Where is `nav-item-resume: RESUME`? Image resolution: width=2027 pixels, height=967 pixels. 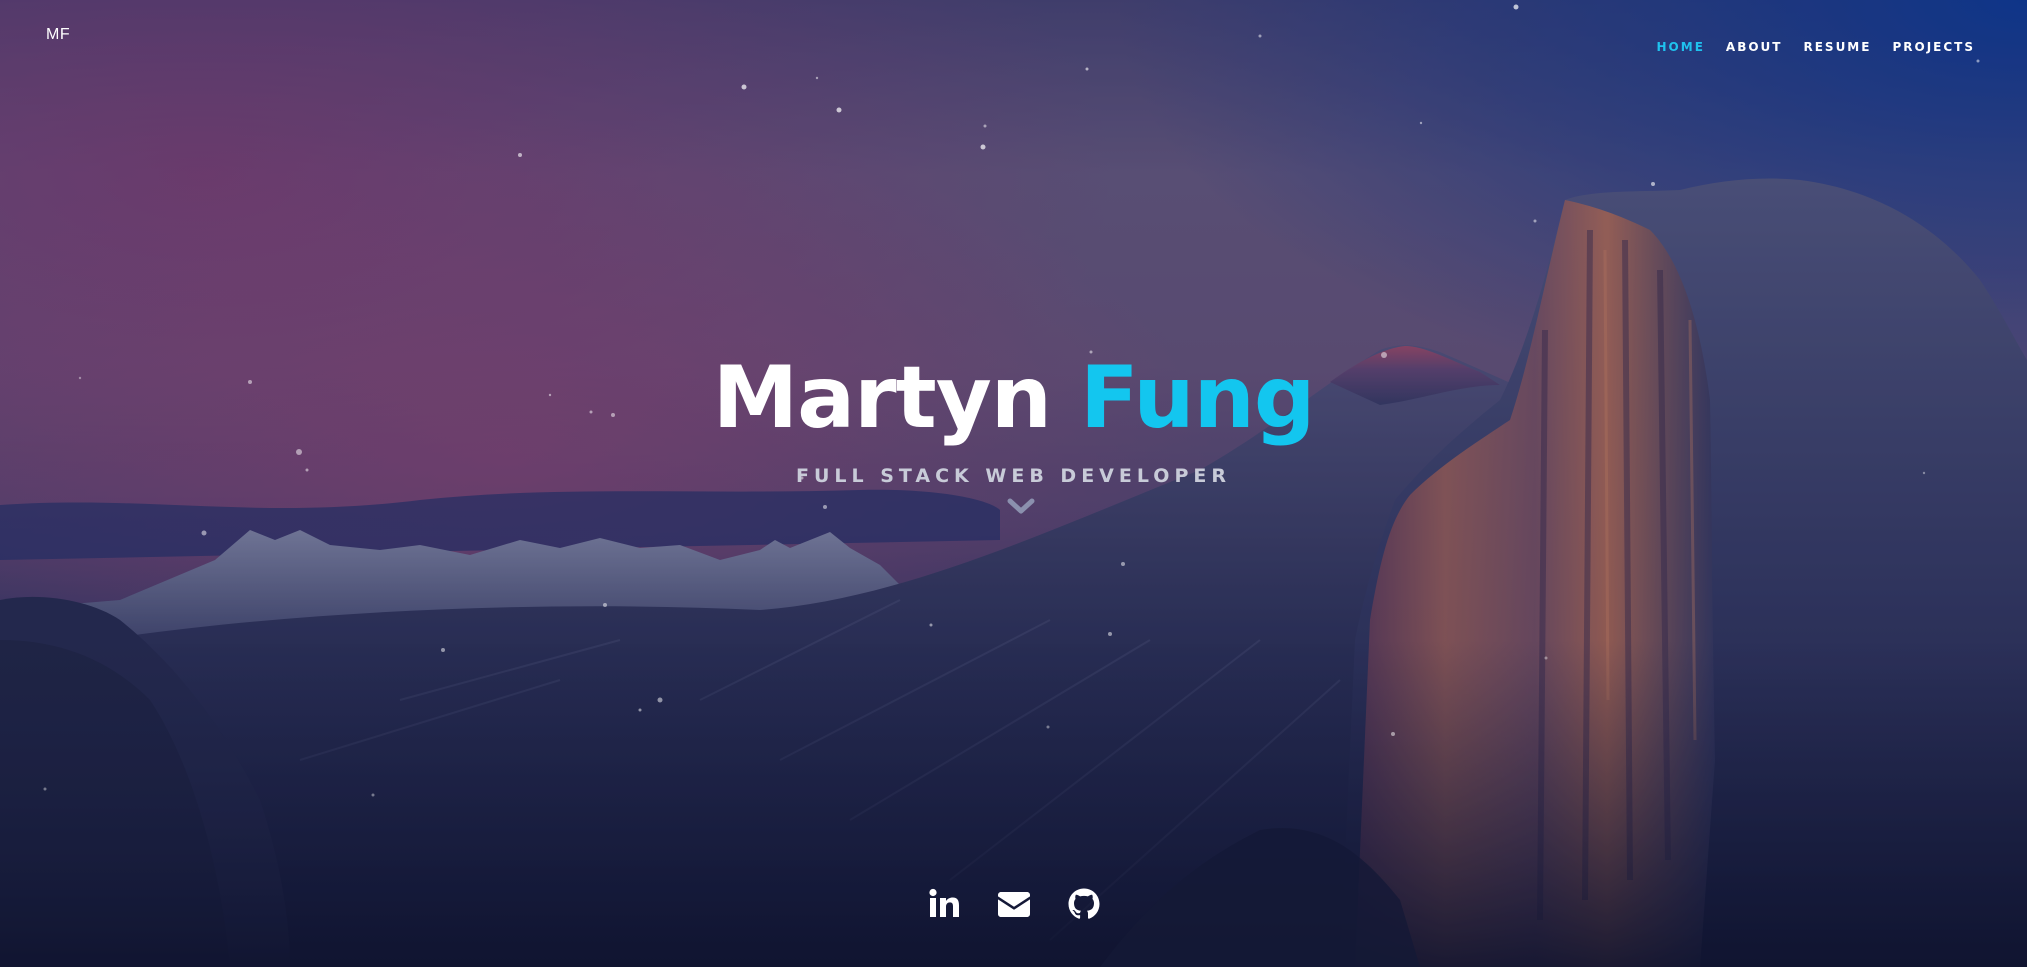 nav-item-resume: RESUME is located at coordinates (1837, 45).